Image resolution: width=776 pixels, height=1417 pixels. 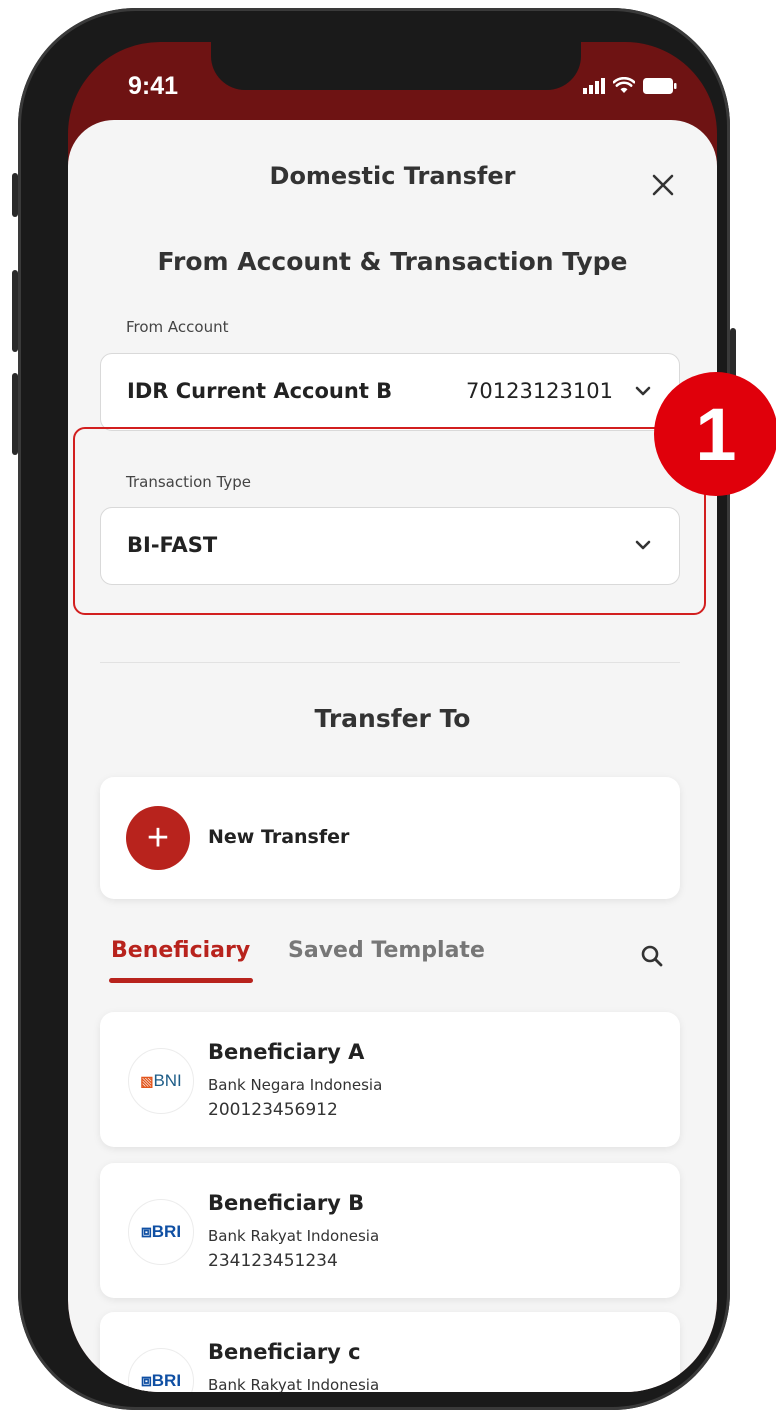 I want to click on new-transfer-label: New Transfer, so click(x=279, y=837).